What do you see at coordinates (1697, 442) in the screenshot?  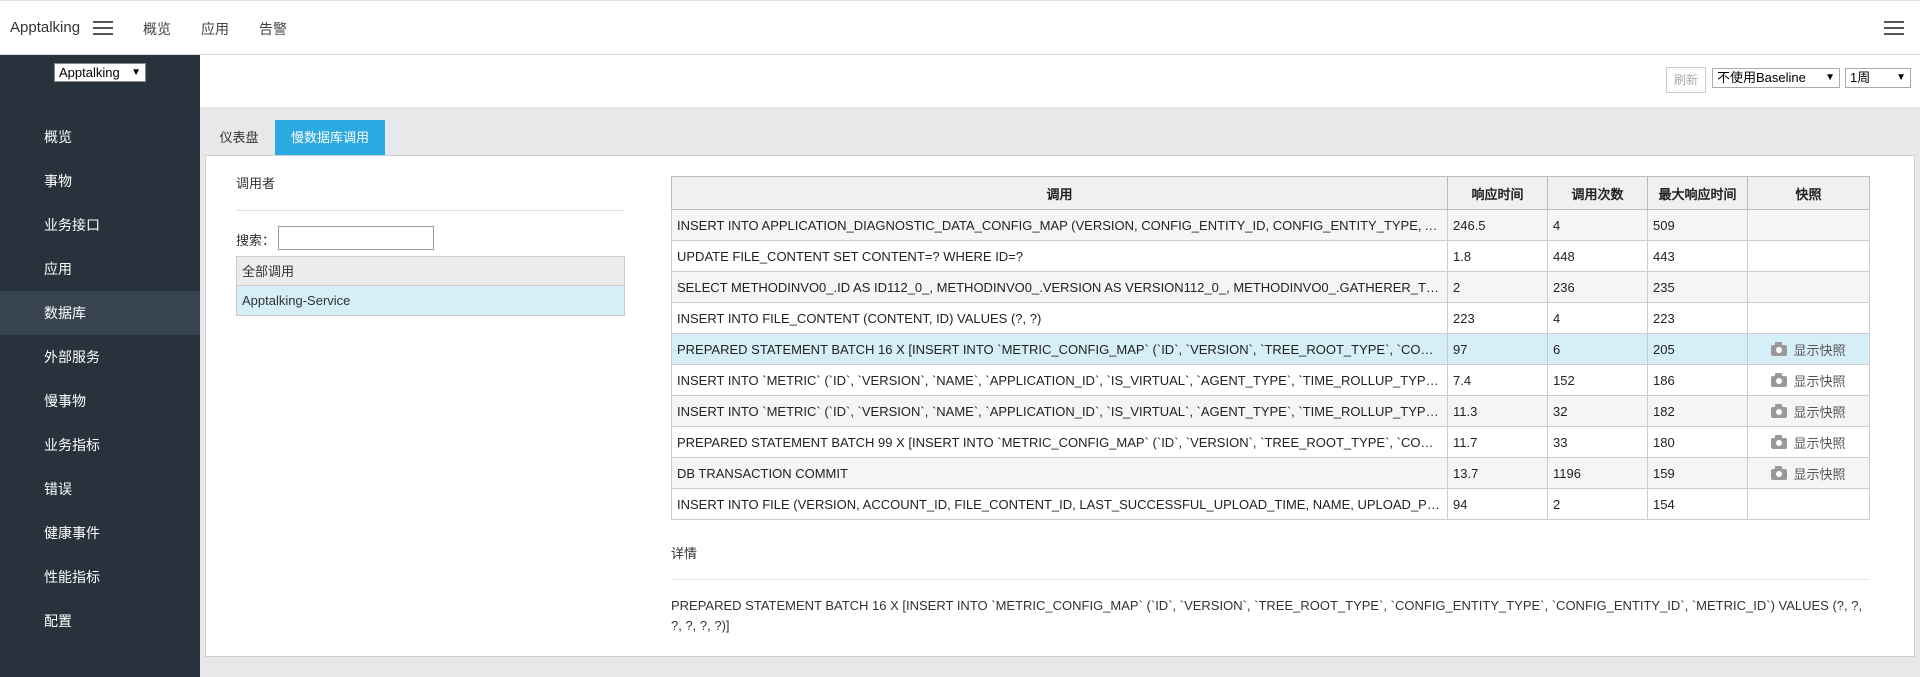 I see `max-response-time-cell: 180` at bounding box center [1697, 442].